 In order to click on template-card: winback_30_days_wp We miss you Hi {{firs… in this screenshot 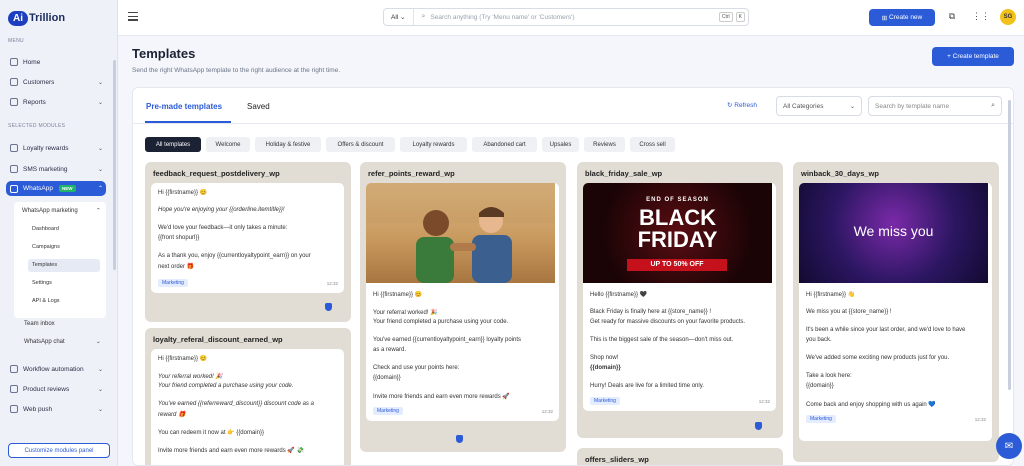, I will do `click(896, 312)`.